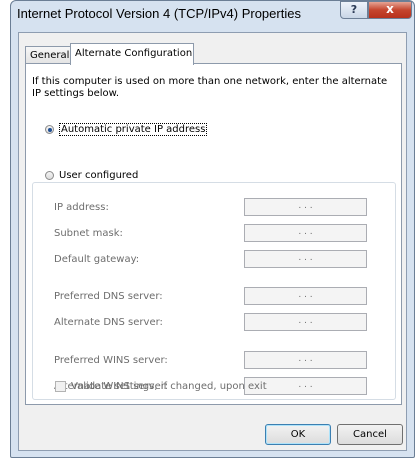 Image resolution: width=420 pixels, height=460 pixels. What do you see at coordinates (305, 360) in the screenshot?
I see `preferred-wins-input: . . .` at bounding box center [305, 360].